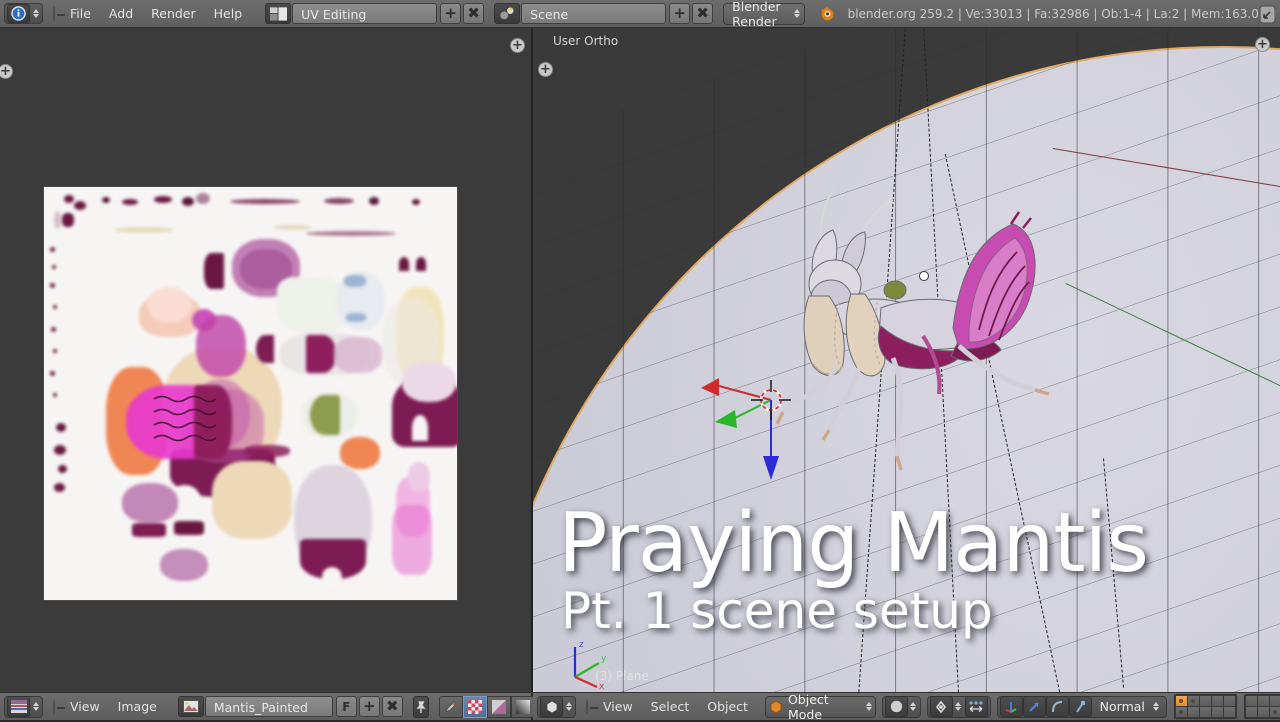  Describe the element at coordinates (777, 611) in the screenshot. I see `overlay-subtitle: Pt. 1 scene setup` at that location.